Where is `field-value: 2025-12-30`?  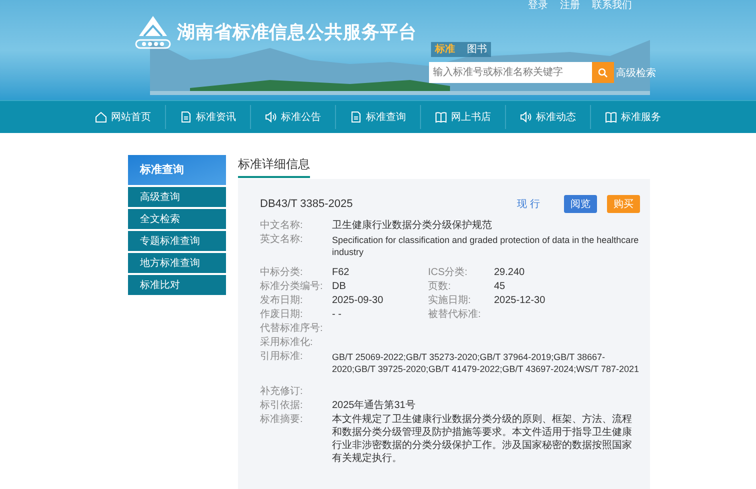
field-value: 2025-12-30 is located at coordinates (520, 301).